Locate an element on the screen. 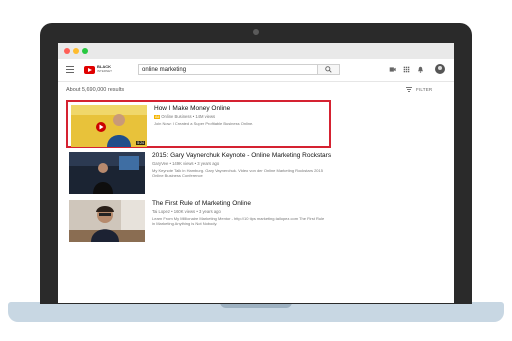 The width and height of the screenshot is (512, 341). maximize-window-button is located at coordinates (85, 51).